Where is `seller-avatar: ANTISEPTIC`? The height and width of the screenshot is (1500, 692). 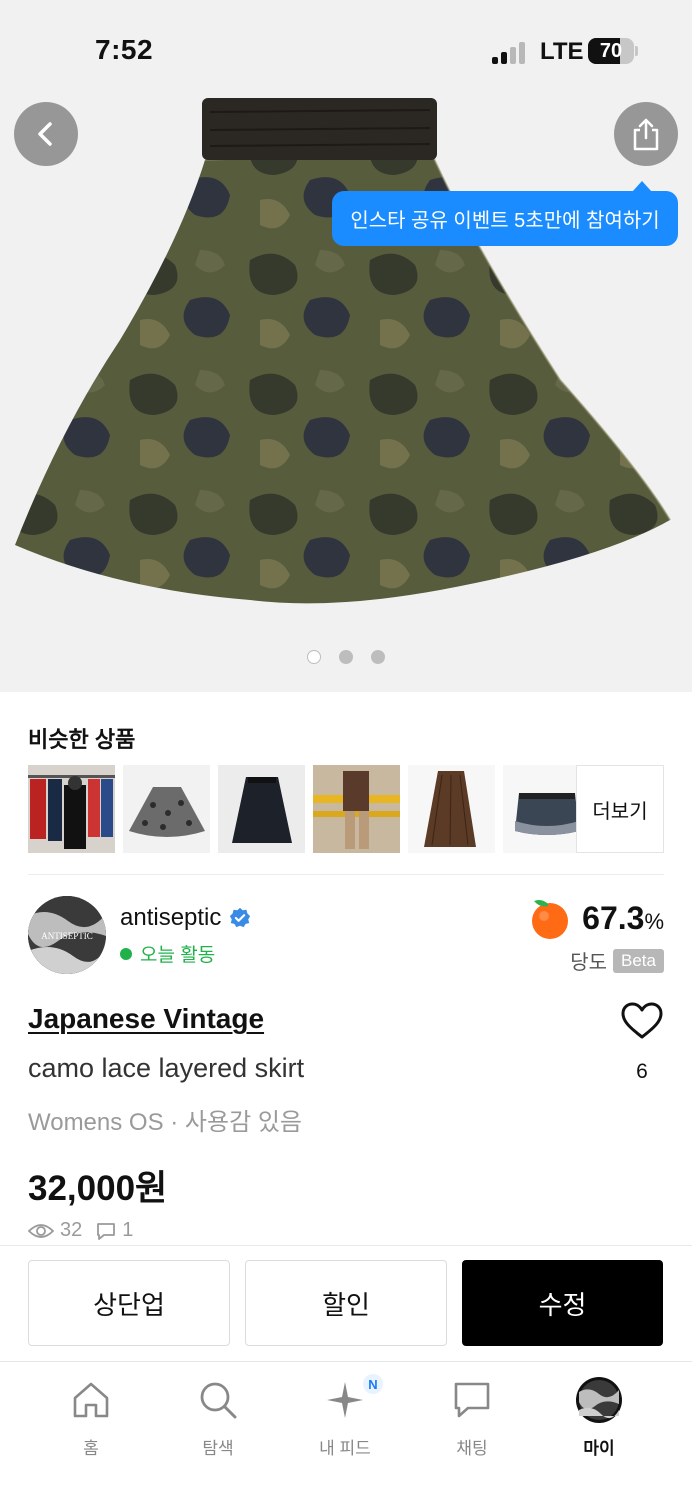 seller-avatar: ANTISEPTIC is located at coordinates (67, 935).